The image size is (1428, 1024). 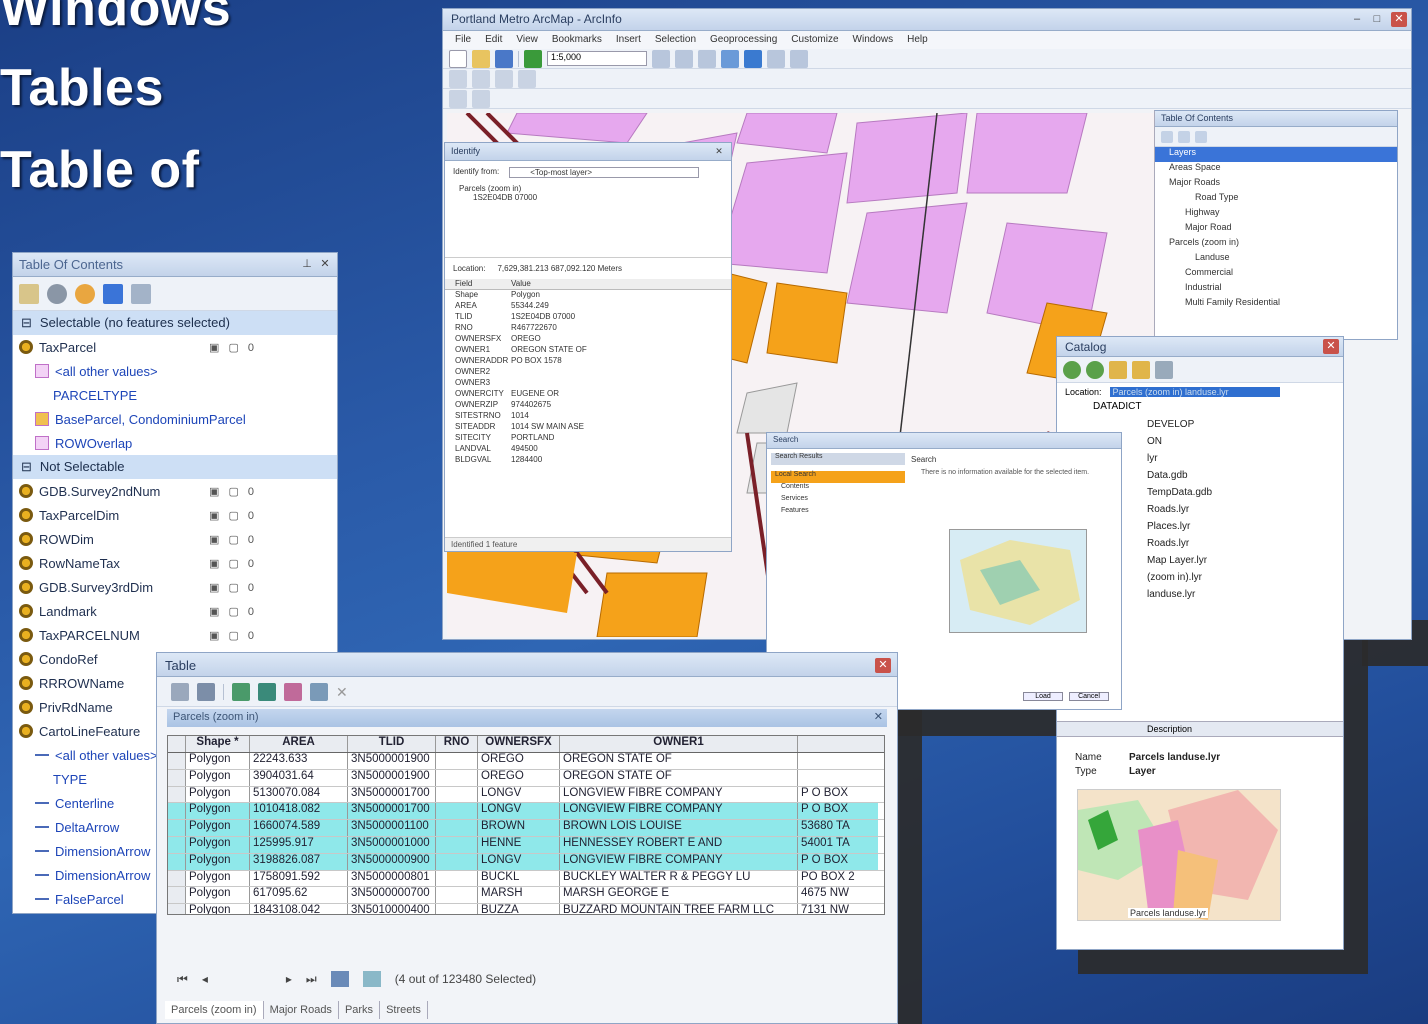 I want to click on table-cell: BUCKLEY WALTER R & PEGGY LU, so click(x=679, y=878).